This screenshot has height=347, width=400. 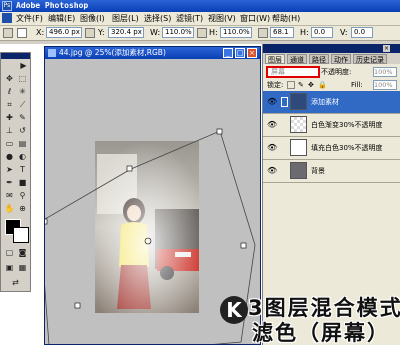 What do you see at coordinates (9, 208) in the screenshot?
I see `hand-tool-icon: ✋` at bounding box center [9, 208].